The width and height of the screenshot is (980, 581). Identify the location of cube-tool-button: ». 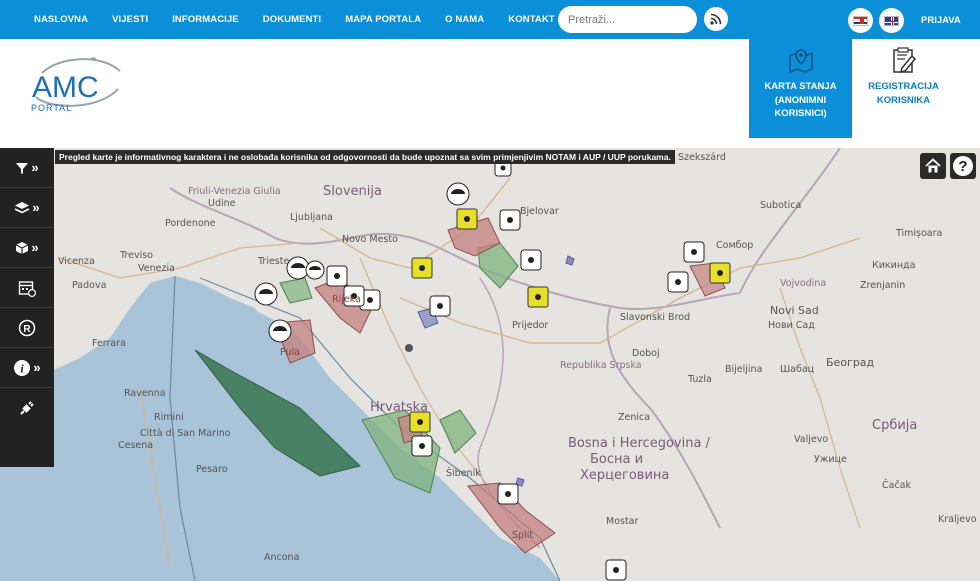
(27, 248).